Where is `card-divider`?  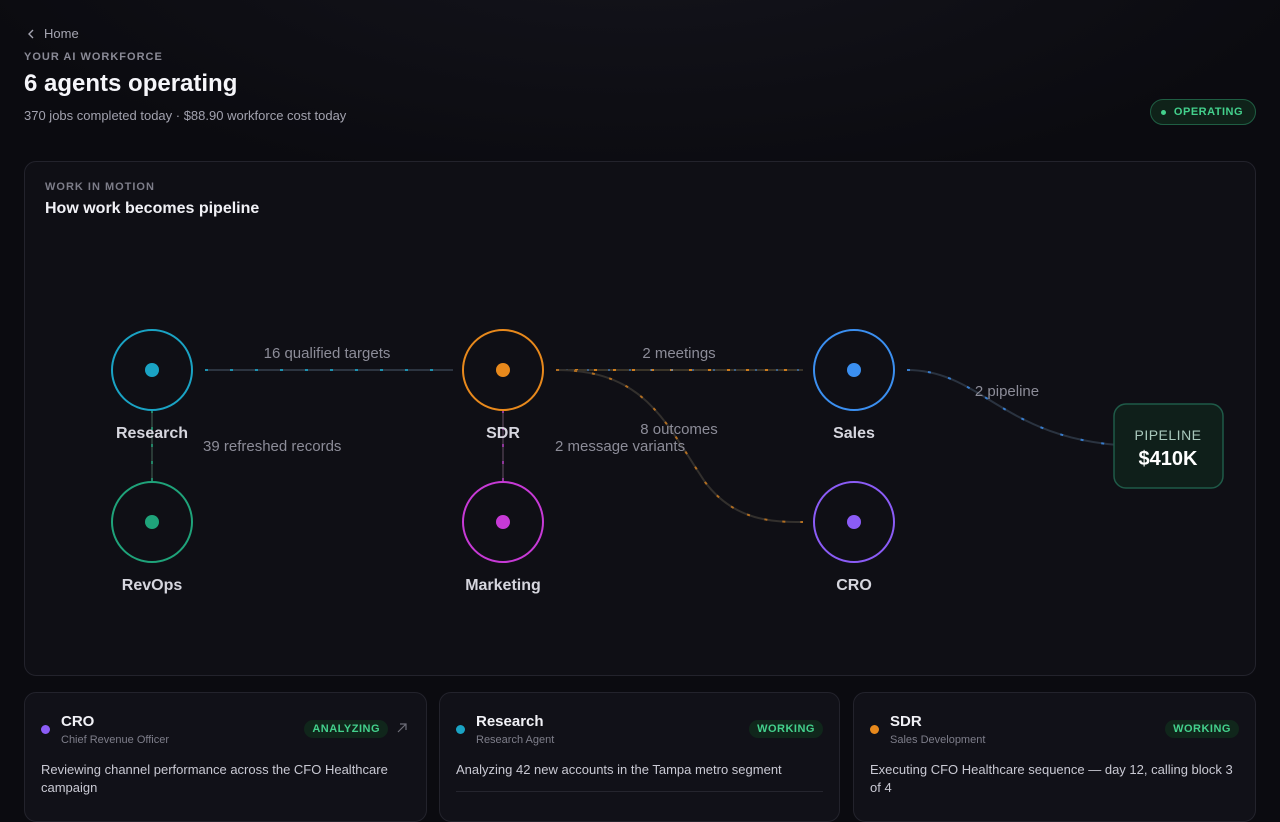 card-divider is located at coordinates (639, 791).